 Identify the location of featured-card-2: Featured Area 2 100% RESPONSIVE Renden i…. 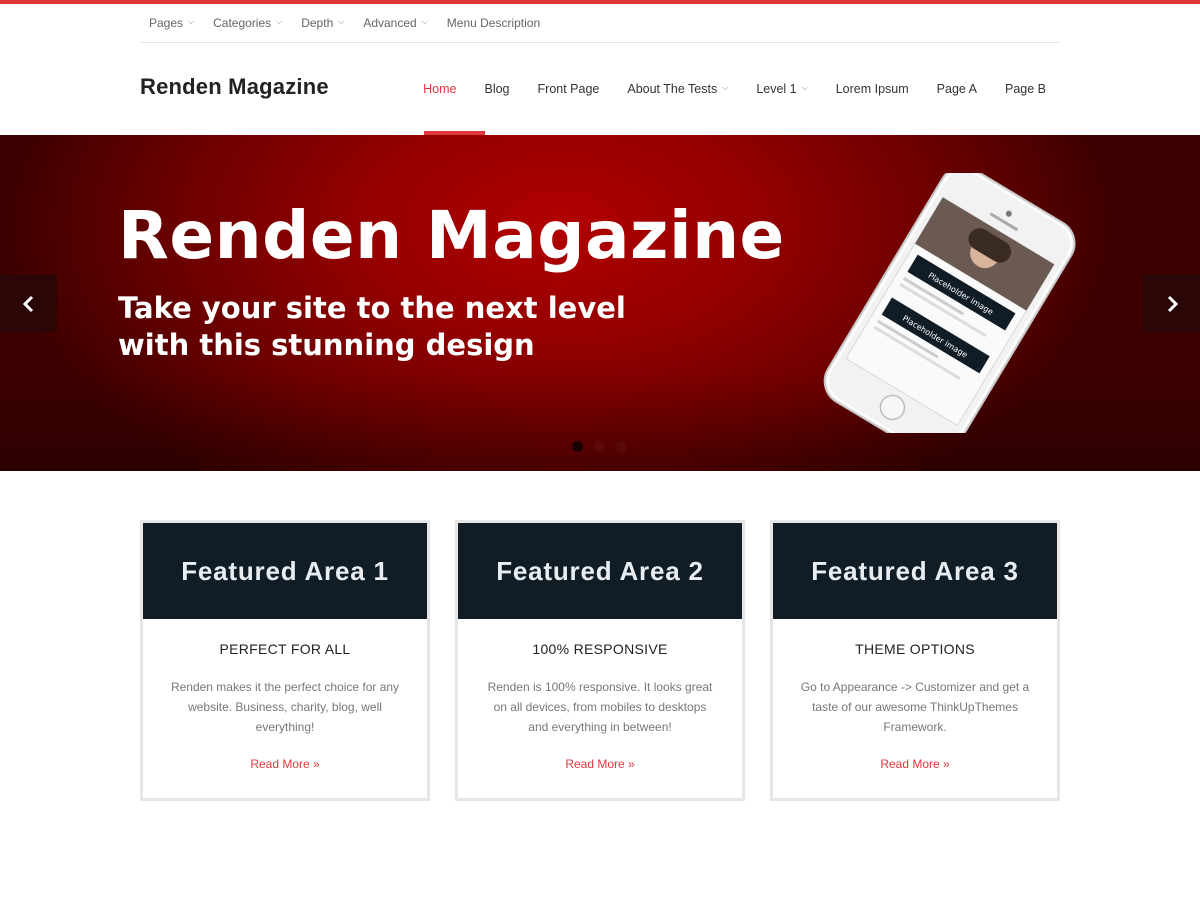
(600, 660).